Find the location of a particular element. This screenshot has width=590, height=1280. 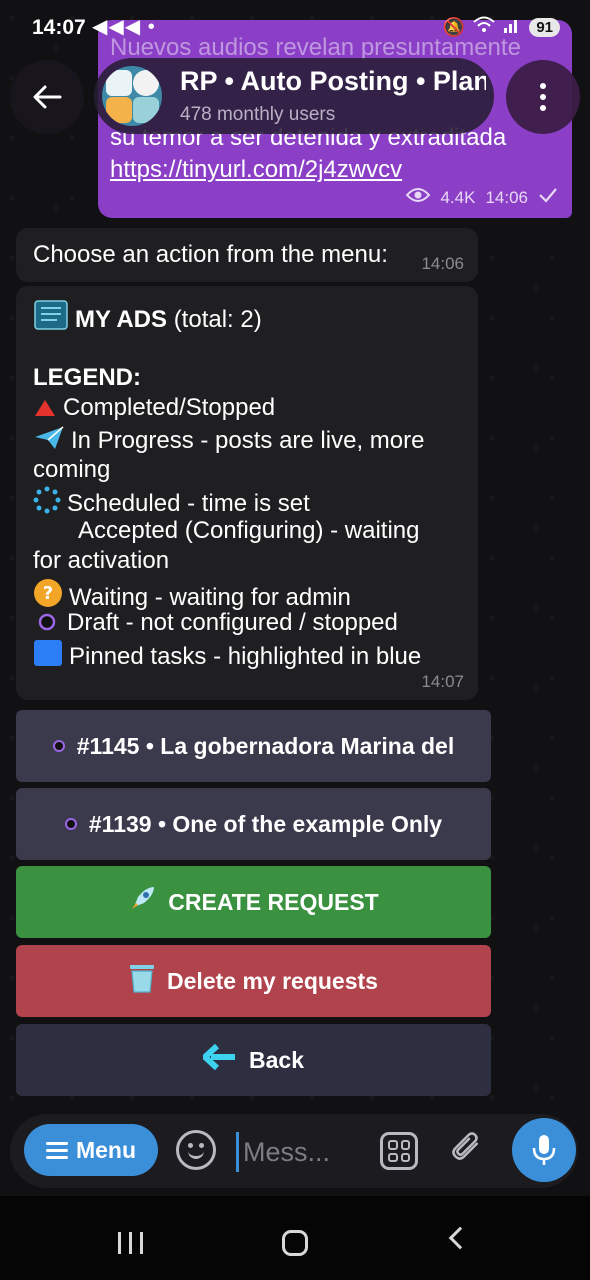

eye-icon is located at coordinates (418, 197).